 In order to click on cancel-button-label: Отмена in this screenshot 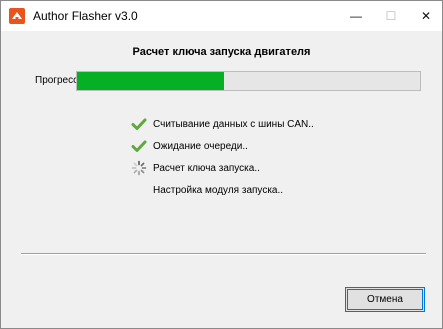, I will do `click(385, 299)`.